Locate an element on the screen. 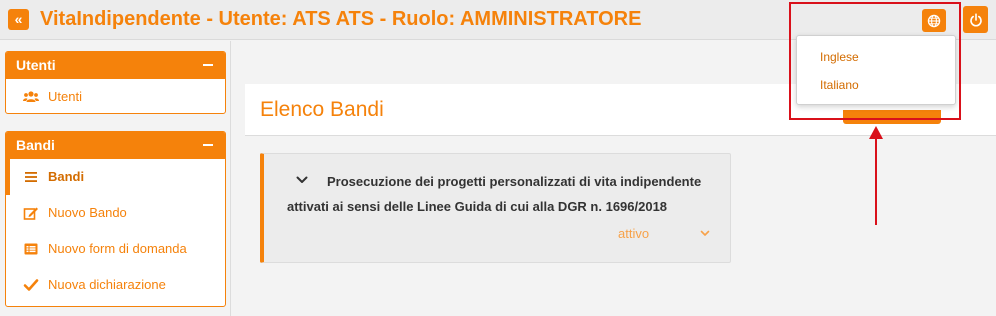  annotation-highlight-box is located at coordinates (875, 61).